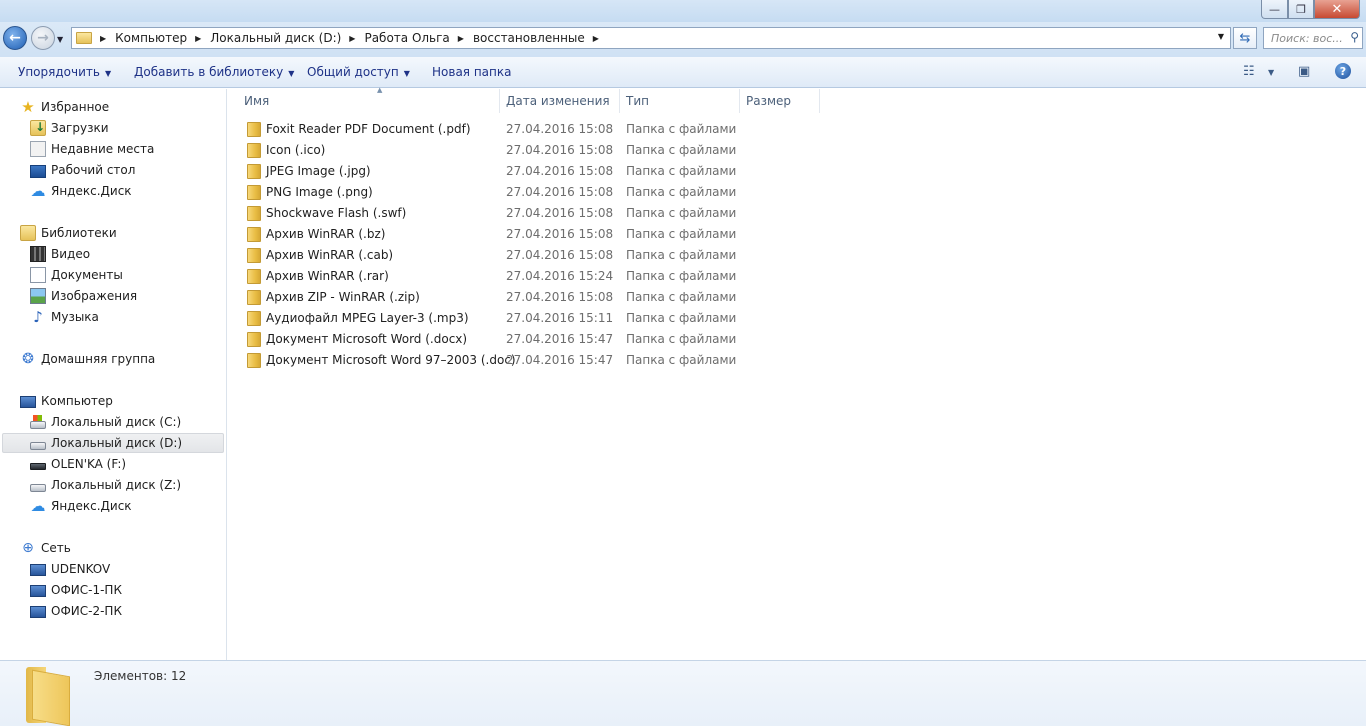 The height and width of the screenshot is (726, 1366). I want to click on organize-label: Упорядочить, so click(59, 72).